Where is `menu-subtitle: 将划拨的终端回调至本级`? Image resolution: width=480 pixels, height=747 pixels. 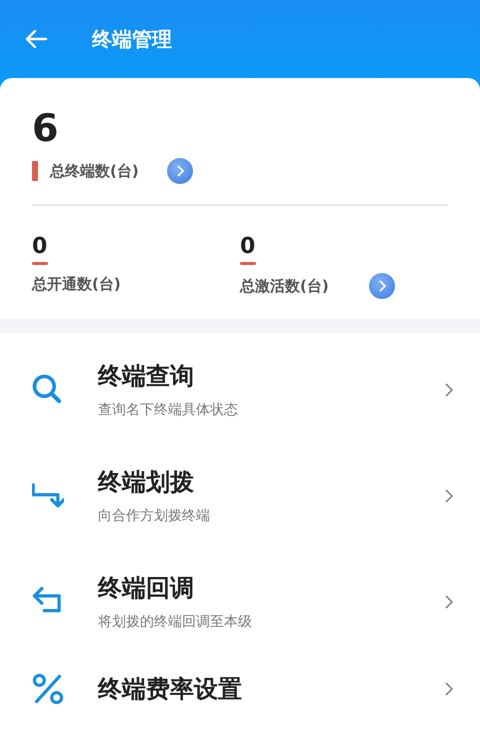 menu-subtitle: 将划拨的终端回调至本级 is located at coordinates (175, 622).